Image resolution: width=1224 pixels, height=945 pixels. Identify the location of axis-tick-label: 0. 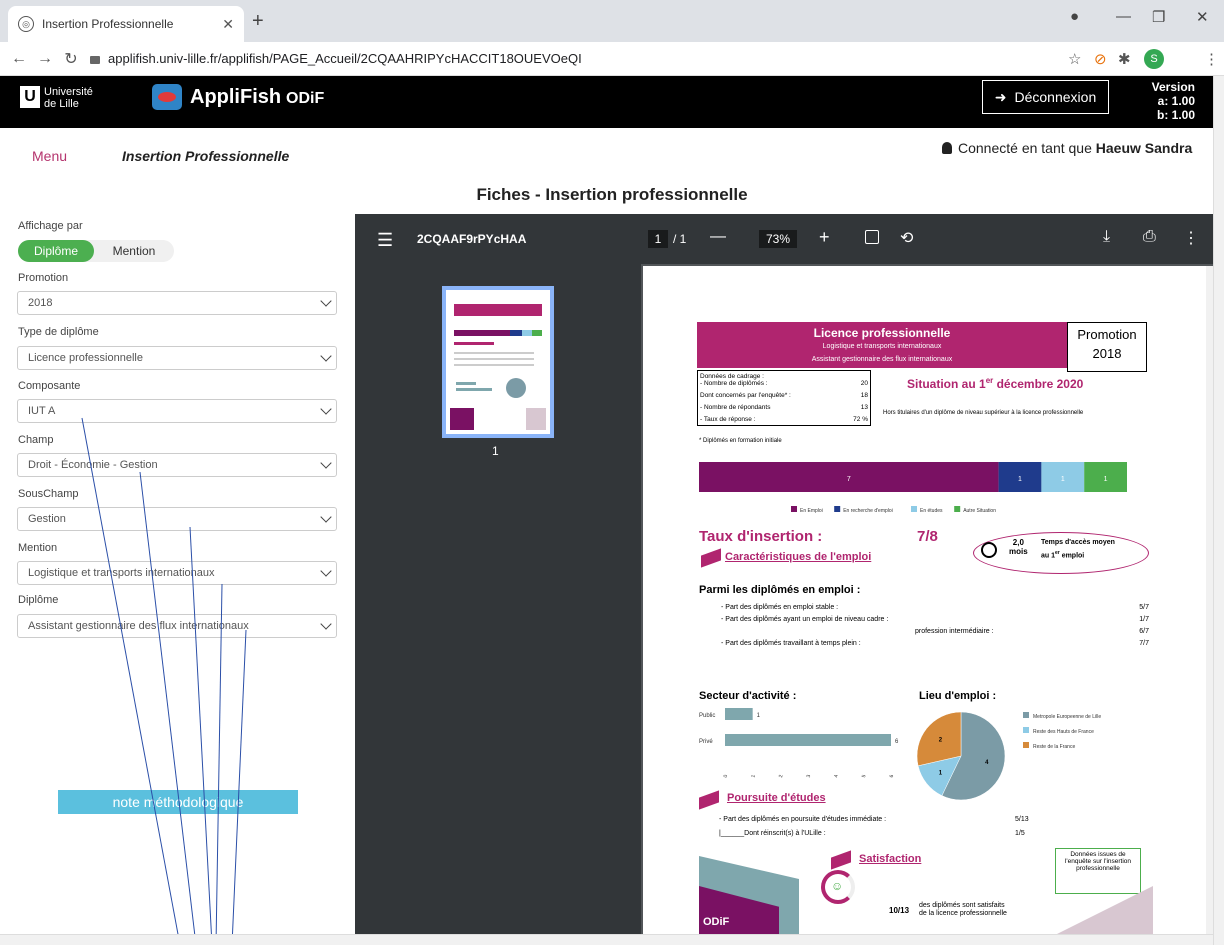
(726, 776).